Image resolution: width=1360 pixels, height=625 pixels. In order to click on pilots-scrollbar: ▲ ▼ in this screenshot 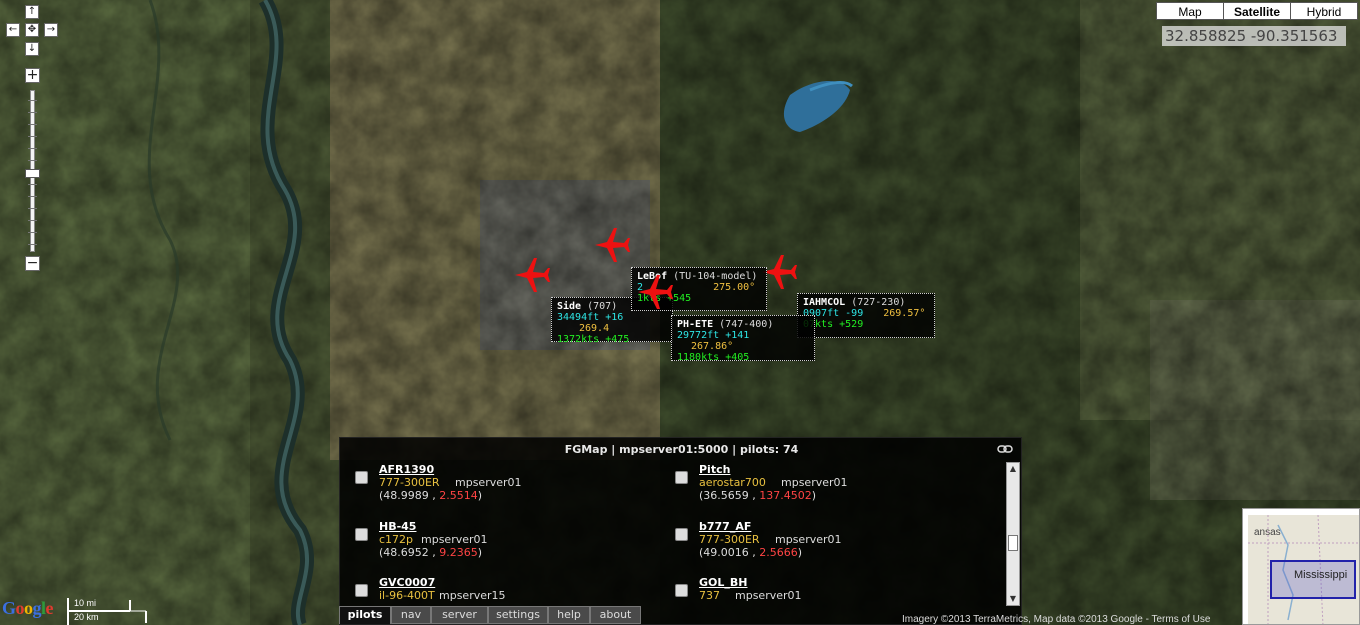, I will do `click(1013, 534)`.